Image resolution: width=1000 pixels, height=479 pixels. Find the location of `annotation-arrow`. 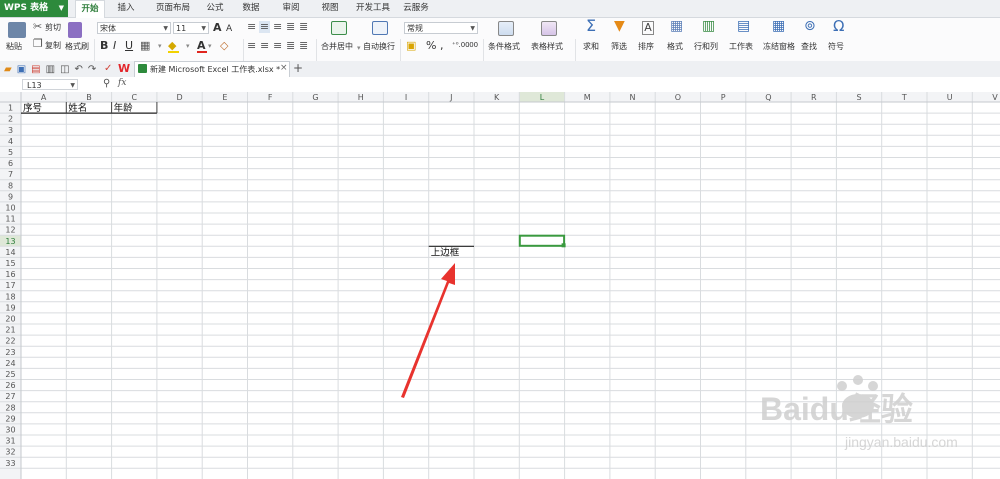

annotation-arrow is located at coordinates (428, 330).